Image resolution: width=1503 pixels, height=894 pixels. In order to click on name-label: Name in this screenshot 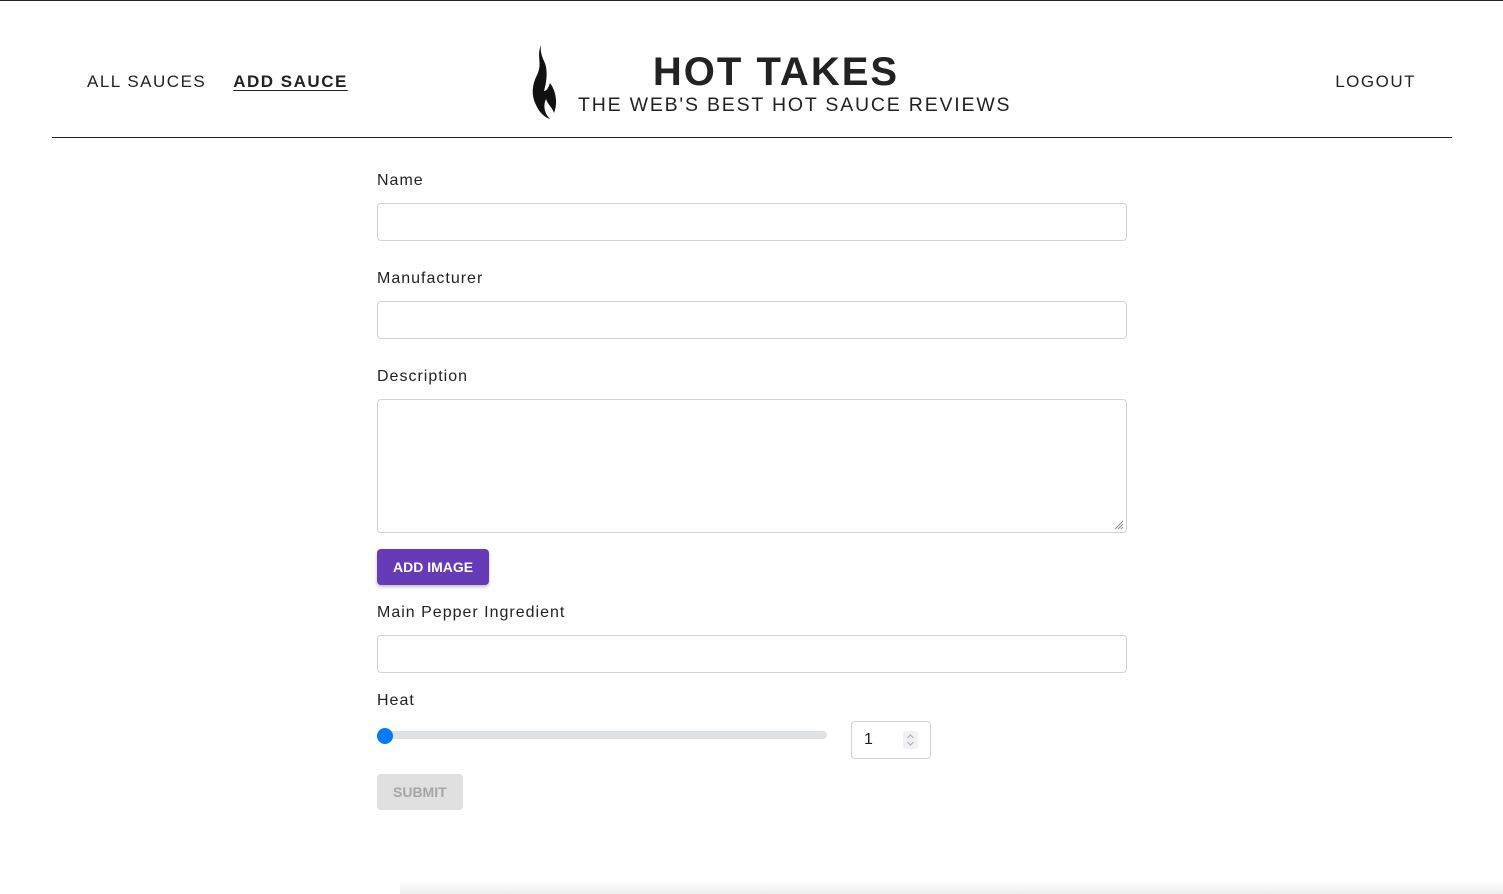, I will do `click(400, 180)`.